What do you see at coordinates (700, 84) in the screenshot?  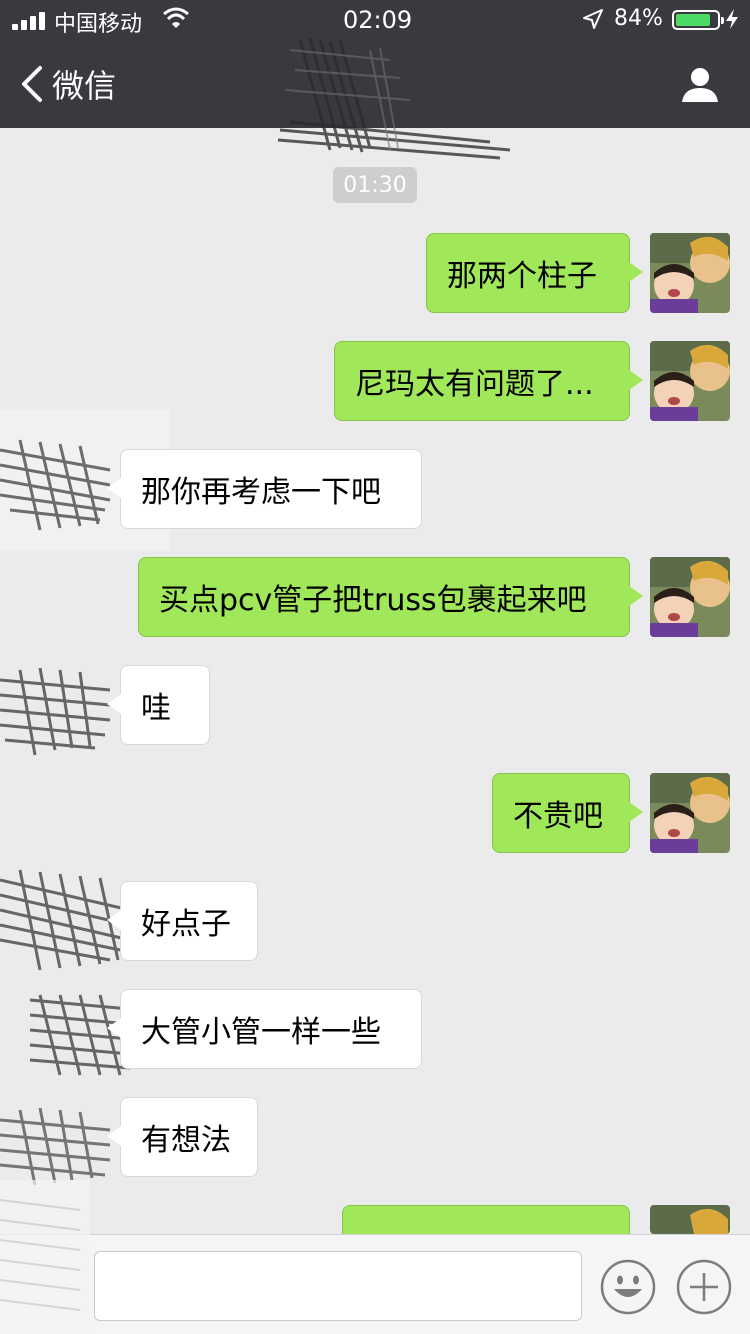 I see `user-icon` at bounding box center [700, 84].